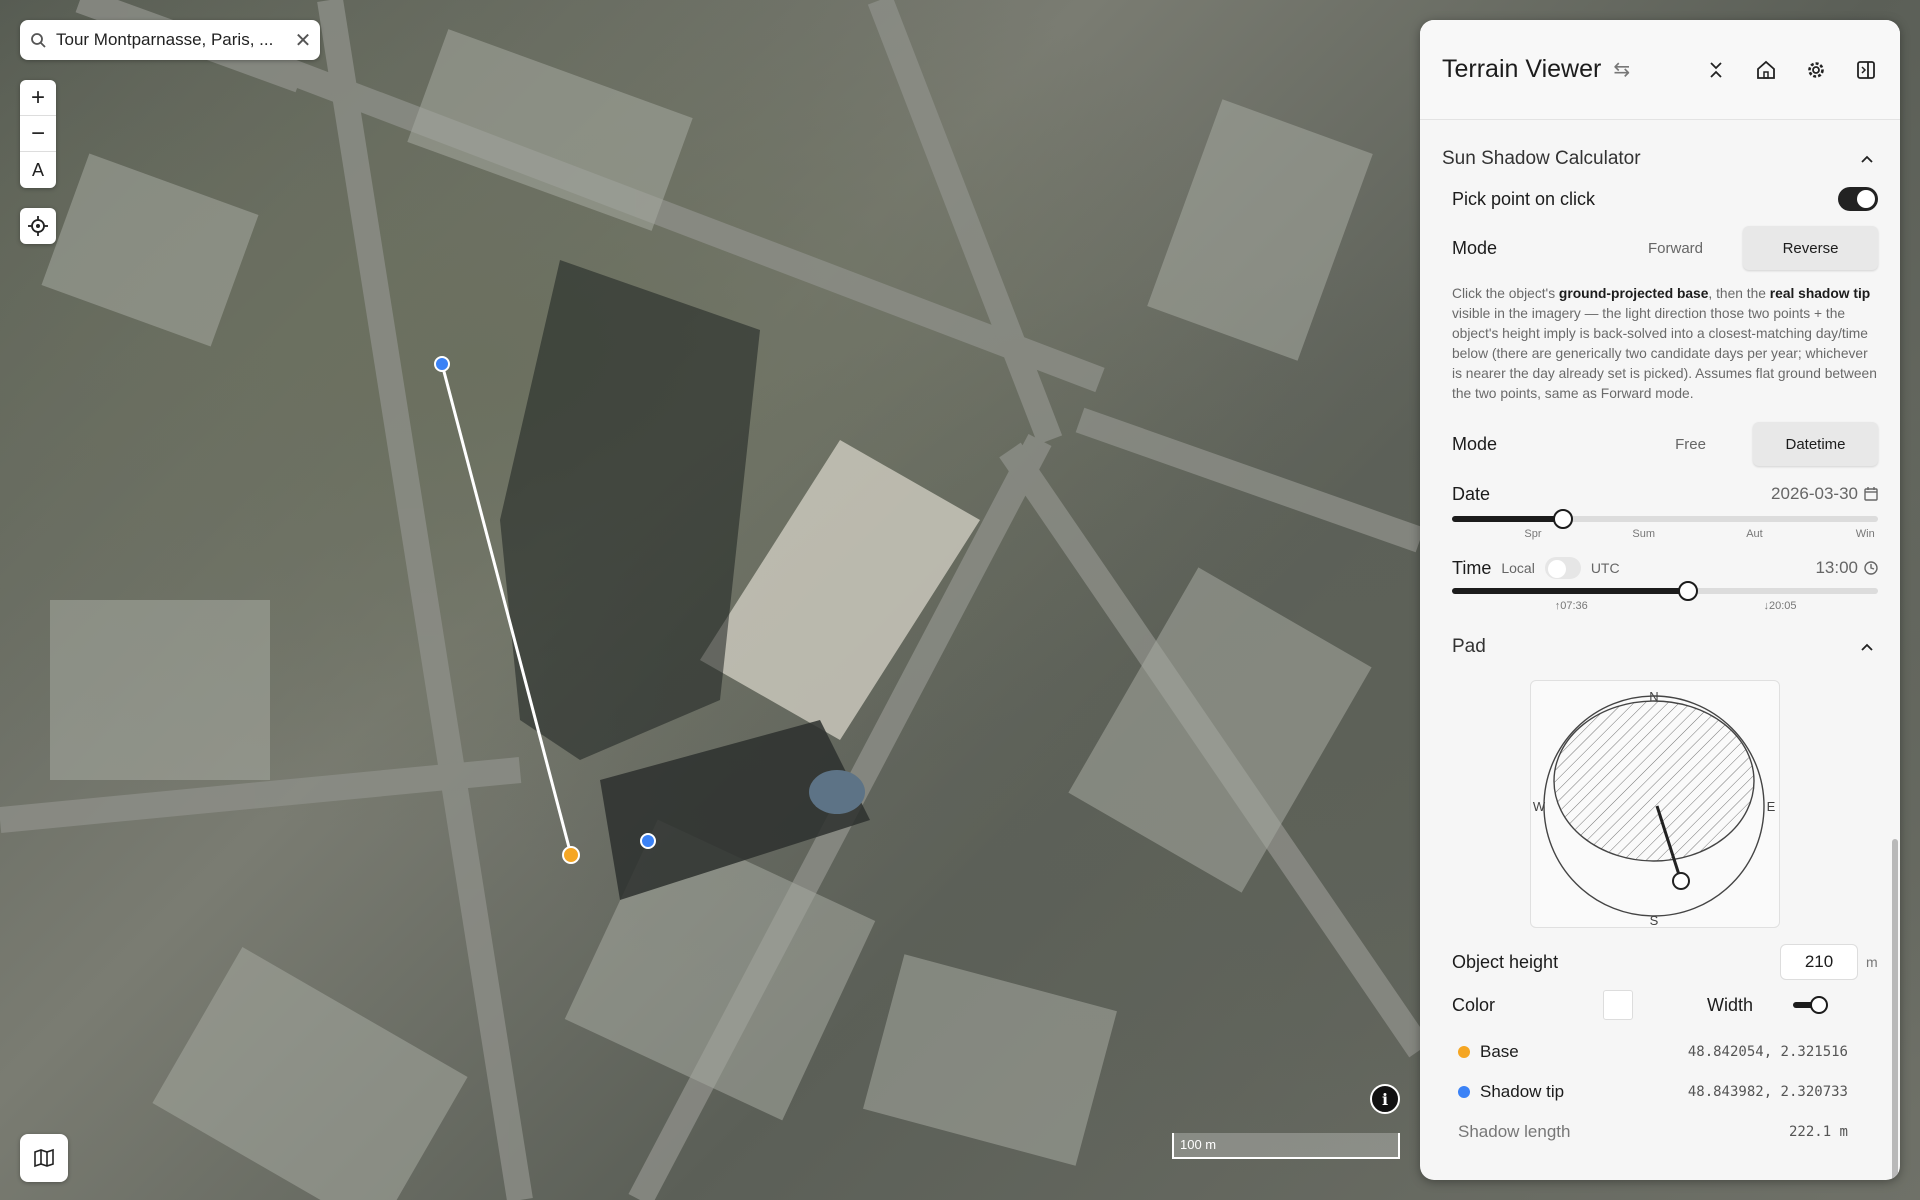 This screenshot has width=1920, height=1200. I want to click on width-slider, so click(1812, 1005).